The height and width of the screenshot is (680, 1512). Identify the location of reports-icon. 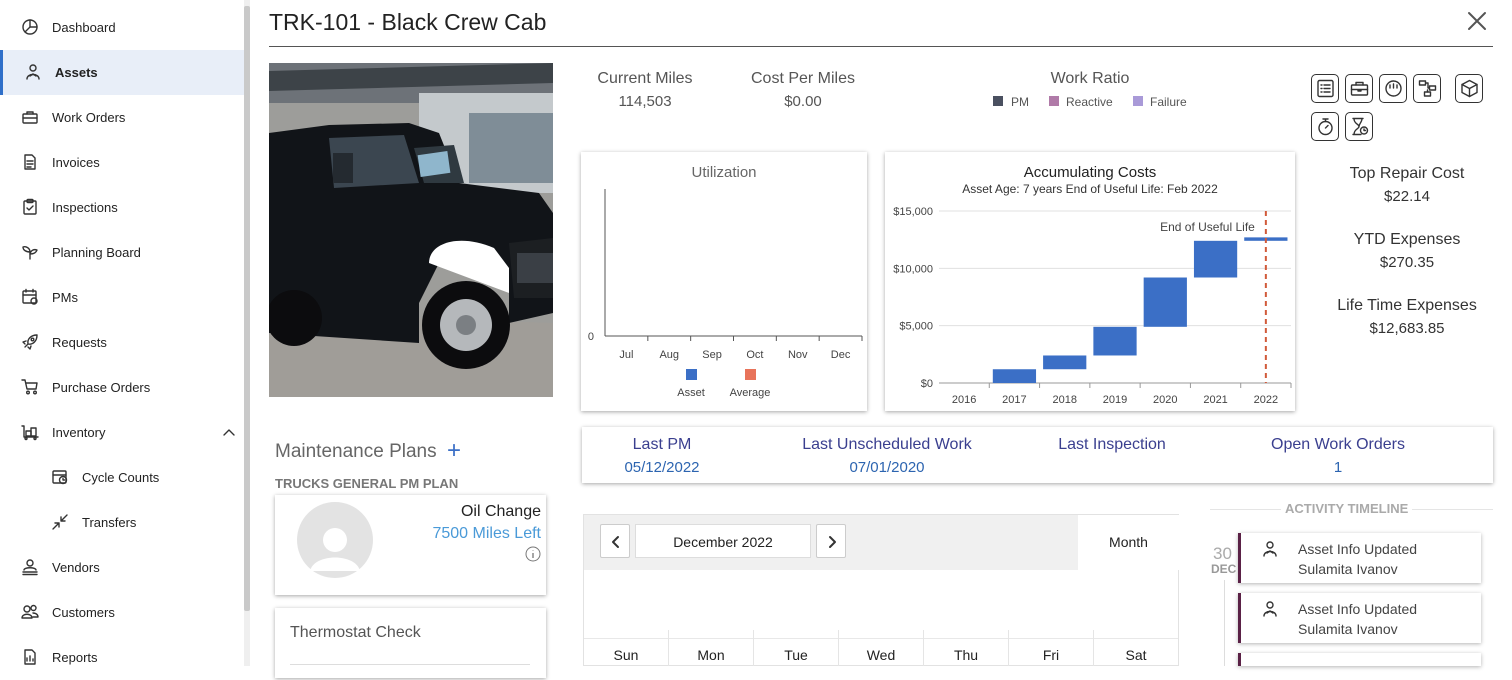
(30, 657).